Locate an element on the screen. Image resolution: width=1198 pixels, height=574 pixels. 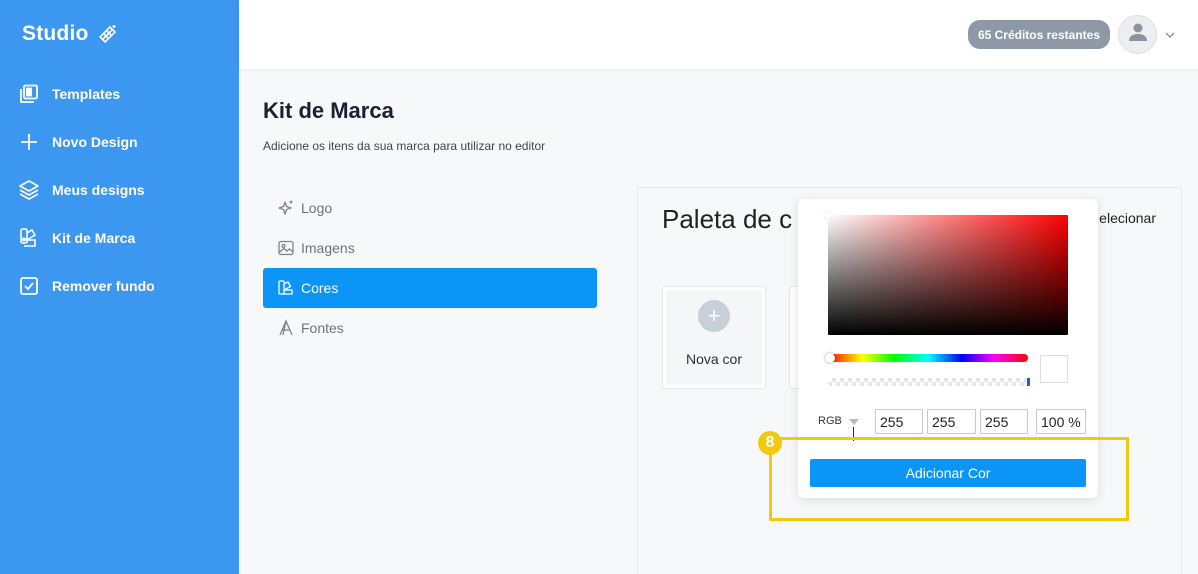
new-color-button: + Nova cor is located at coordinates (714, 337).